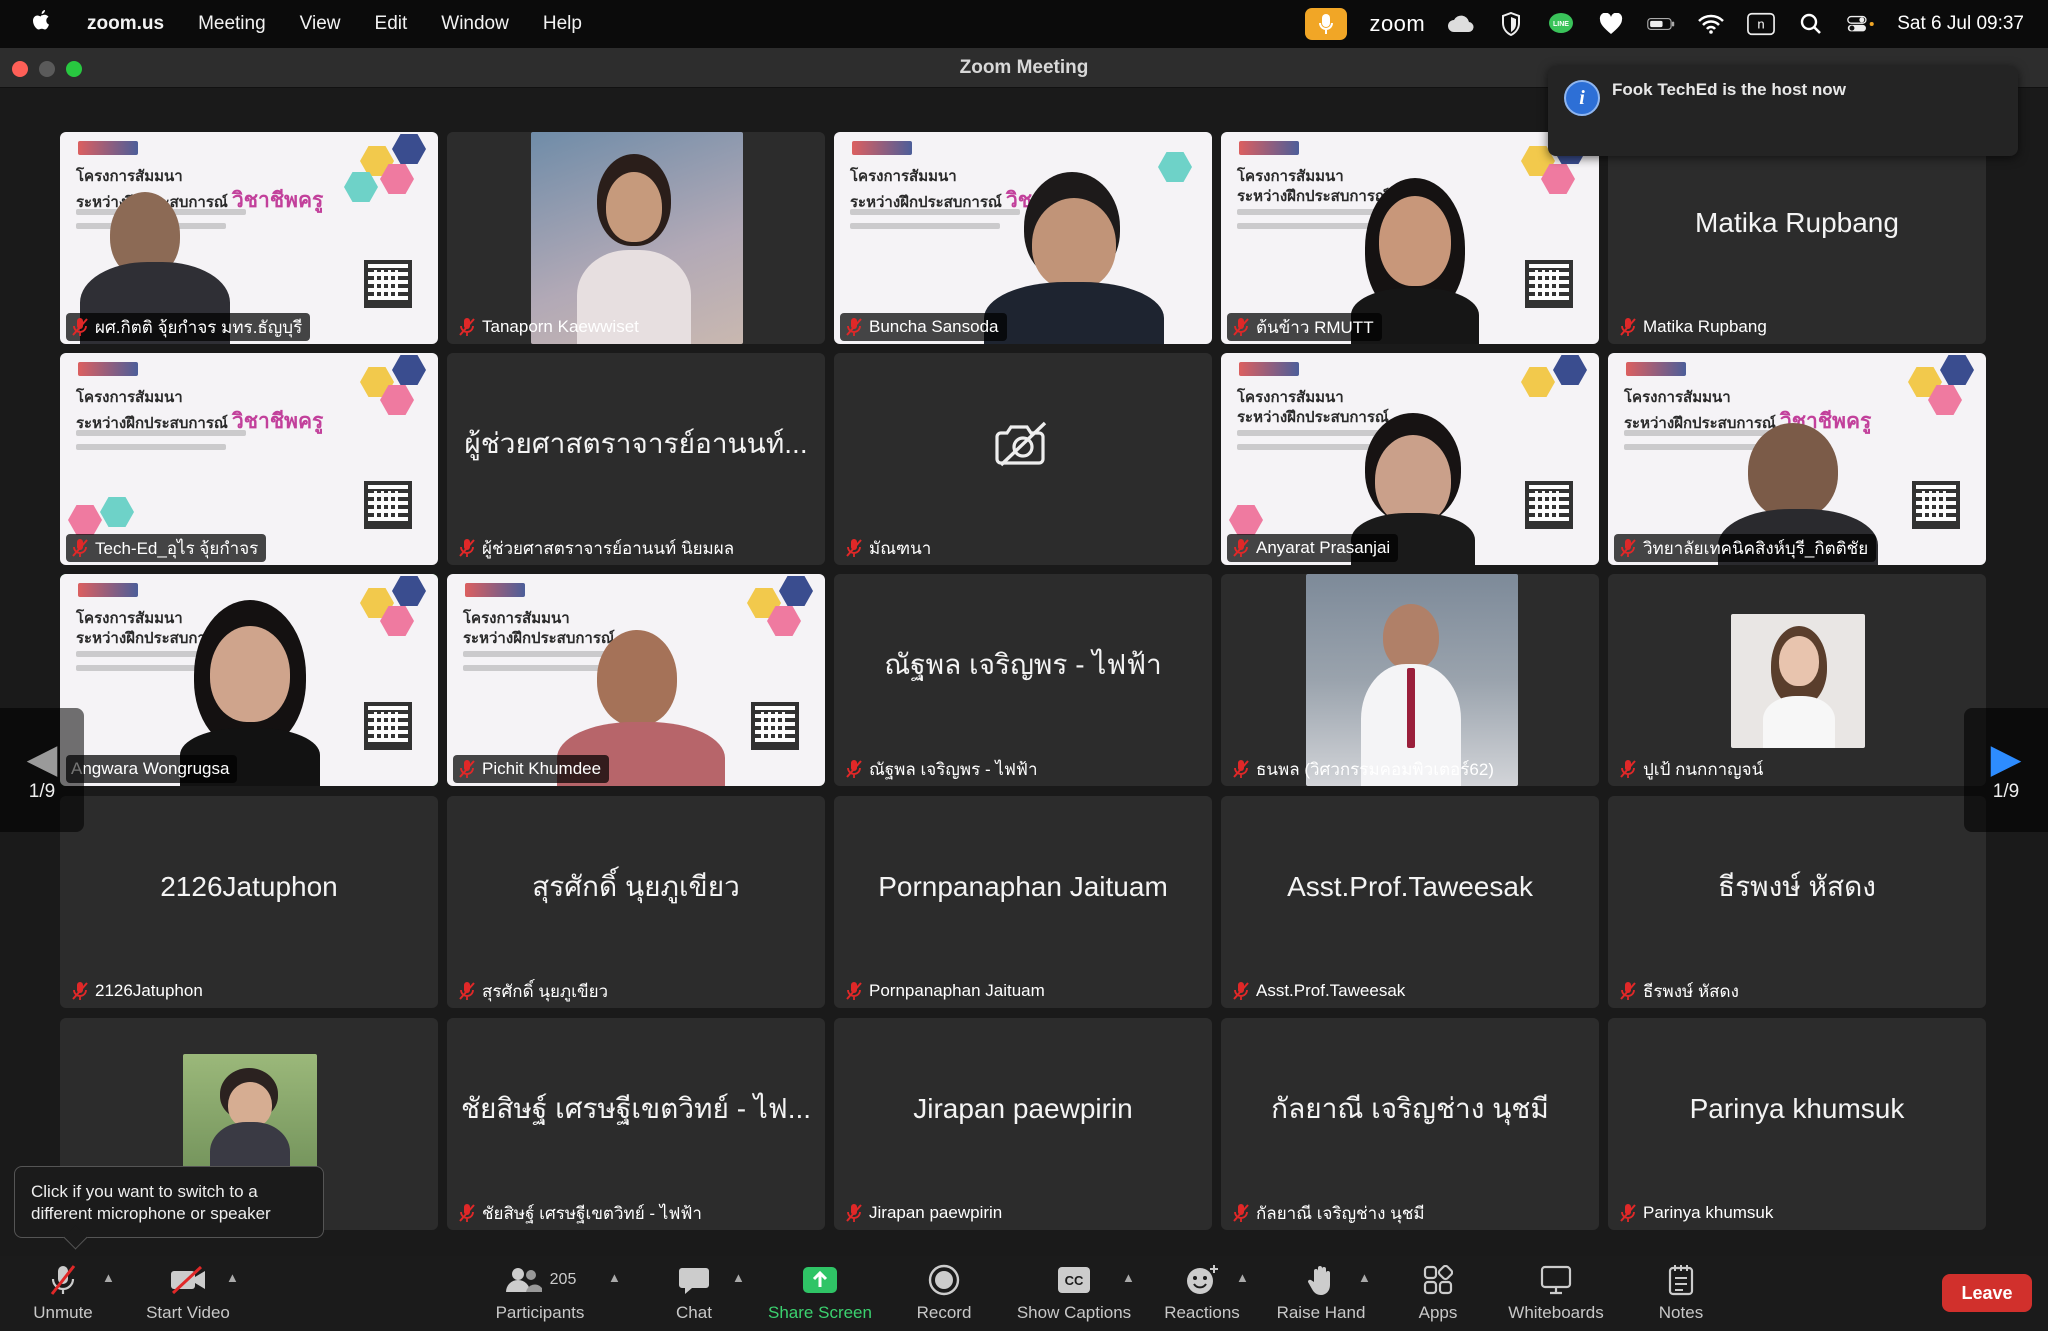 Image resolution: width=2048 pixels, height=1331 pixels. Describe the element at coordinates (1364, 1277) in the screenshot. I see `raise-hand-options-caret: ▲` at that location.